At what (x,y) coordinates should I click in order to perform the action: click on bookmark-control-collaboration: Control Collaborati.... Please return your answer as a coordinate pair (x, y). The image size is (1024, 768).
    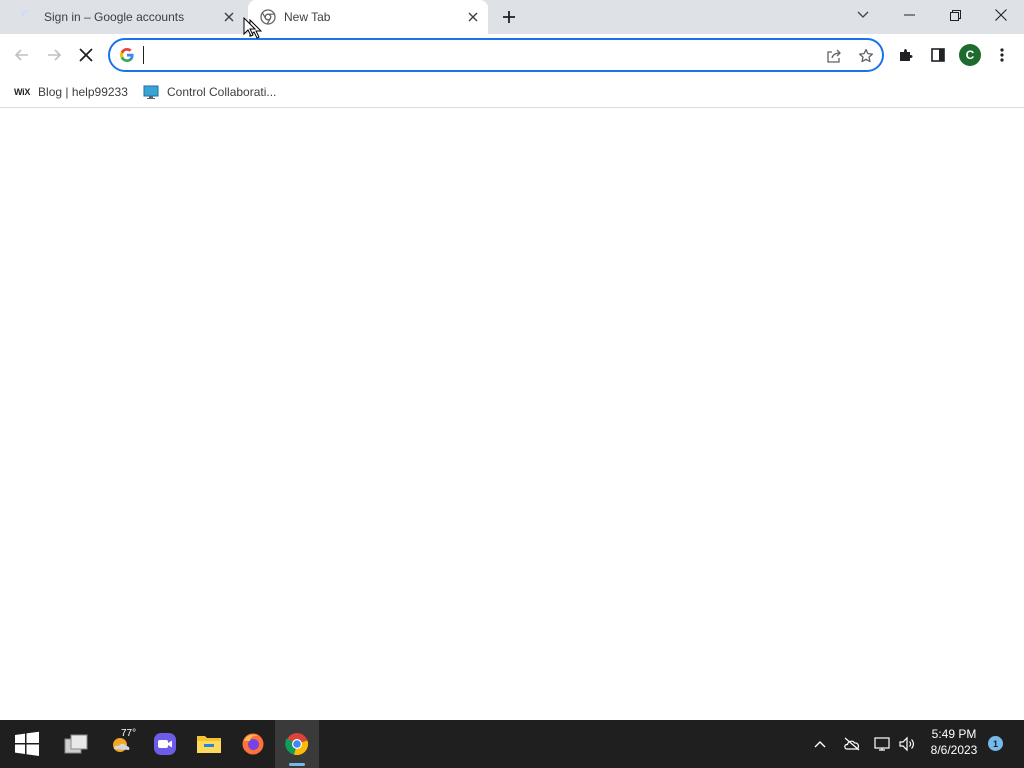
    Looking at the image, I should click on (209, 92).